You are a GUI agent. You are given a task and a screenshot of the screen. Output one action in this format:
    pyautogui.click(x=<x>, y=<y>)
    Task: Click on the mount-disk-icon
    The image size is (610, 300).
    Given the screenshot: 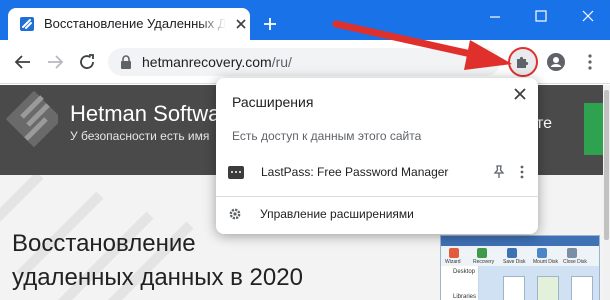 What is the action you would take?
    pyautogui.click(x=542, y=253)
    